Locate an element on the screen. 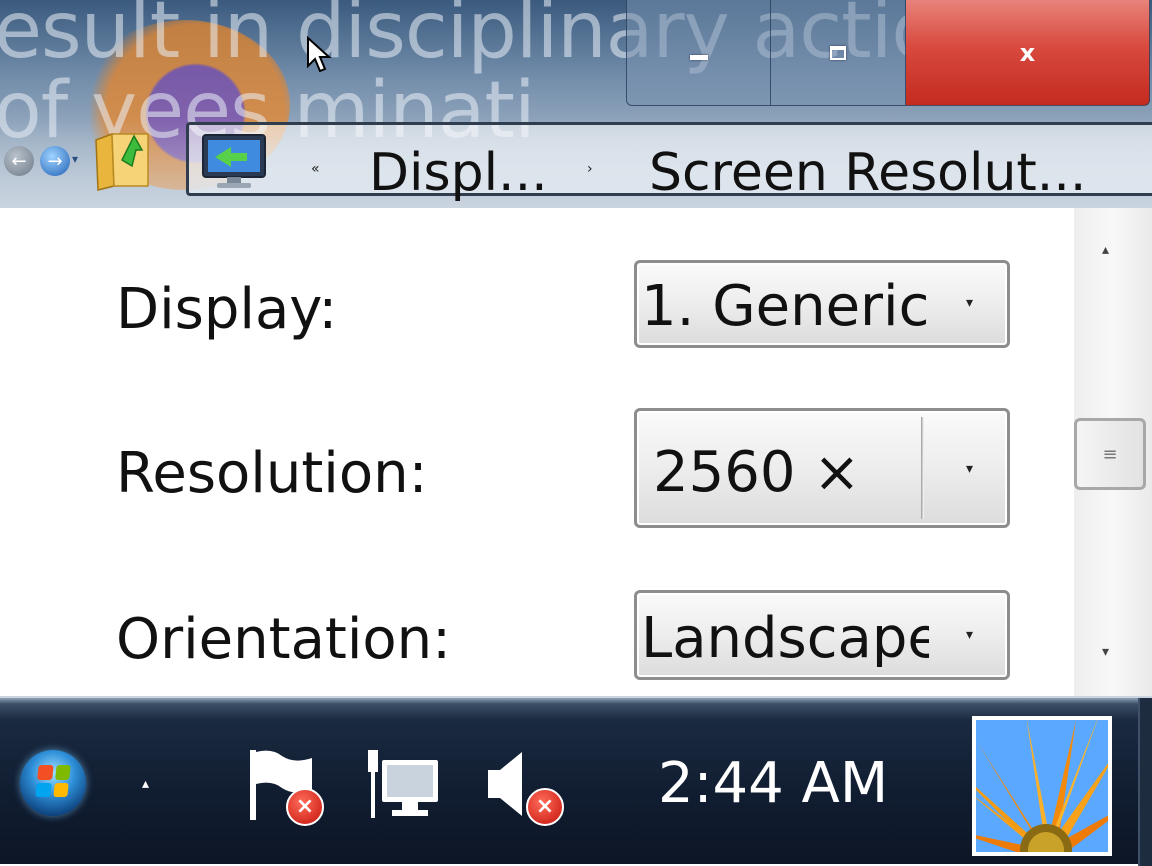  start-button is located at coordinates (53, 783).